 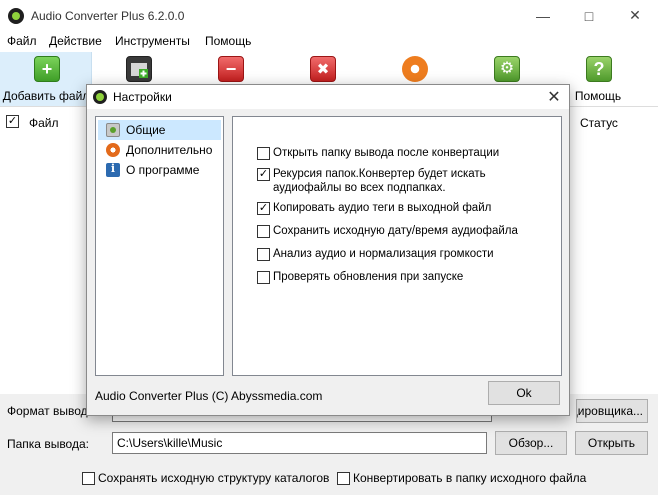 I want to click on add-file-label: Добавить файл, so click(x=46, y=96).